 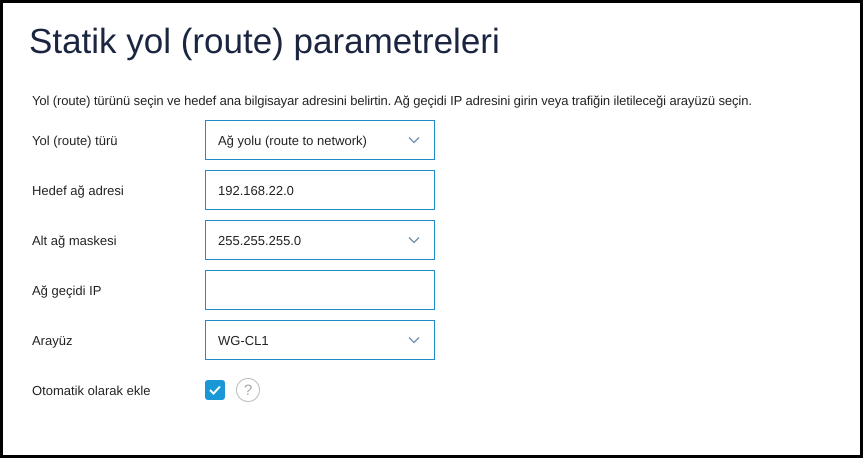 What do you see at coordinates (265, 42) in the screenshot?
I see `page-title: Statik yol (route) parametreleri` at bounding box center [265, 42].